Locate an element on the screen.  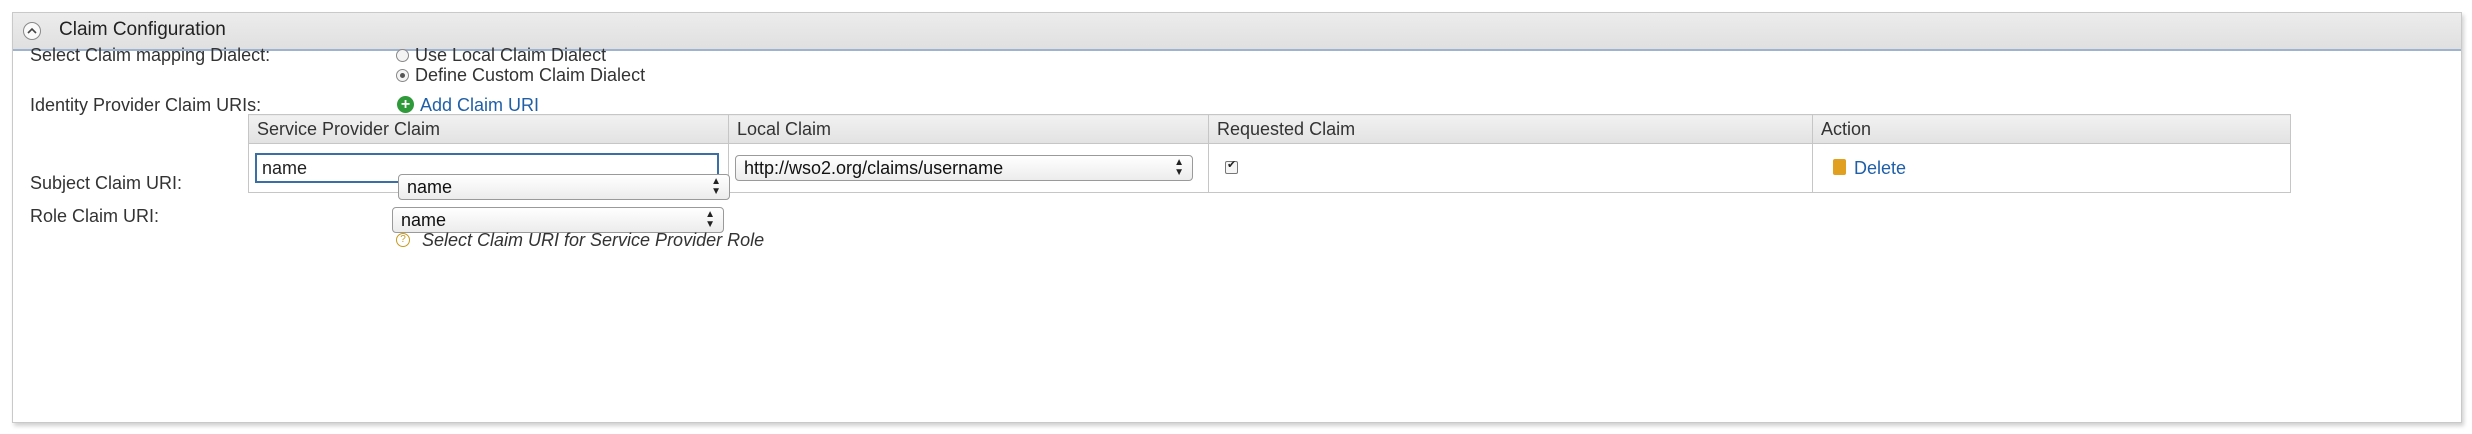
role-claim-value: name is located at coordinates (424, 220).